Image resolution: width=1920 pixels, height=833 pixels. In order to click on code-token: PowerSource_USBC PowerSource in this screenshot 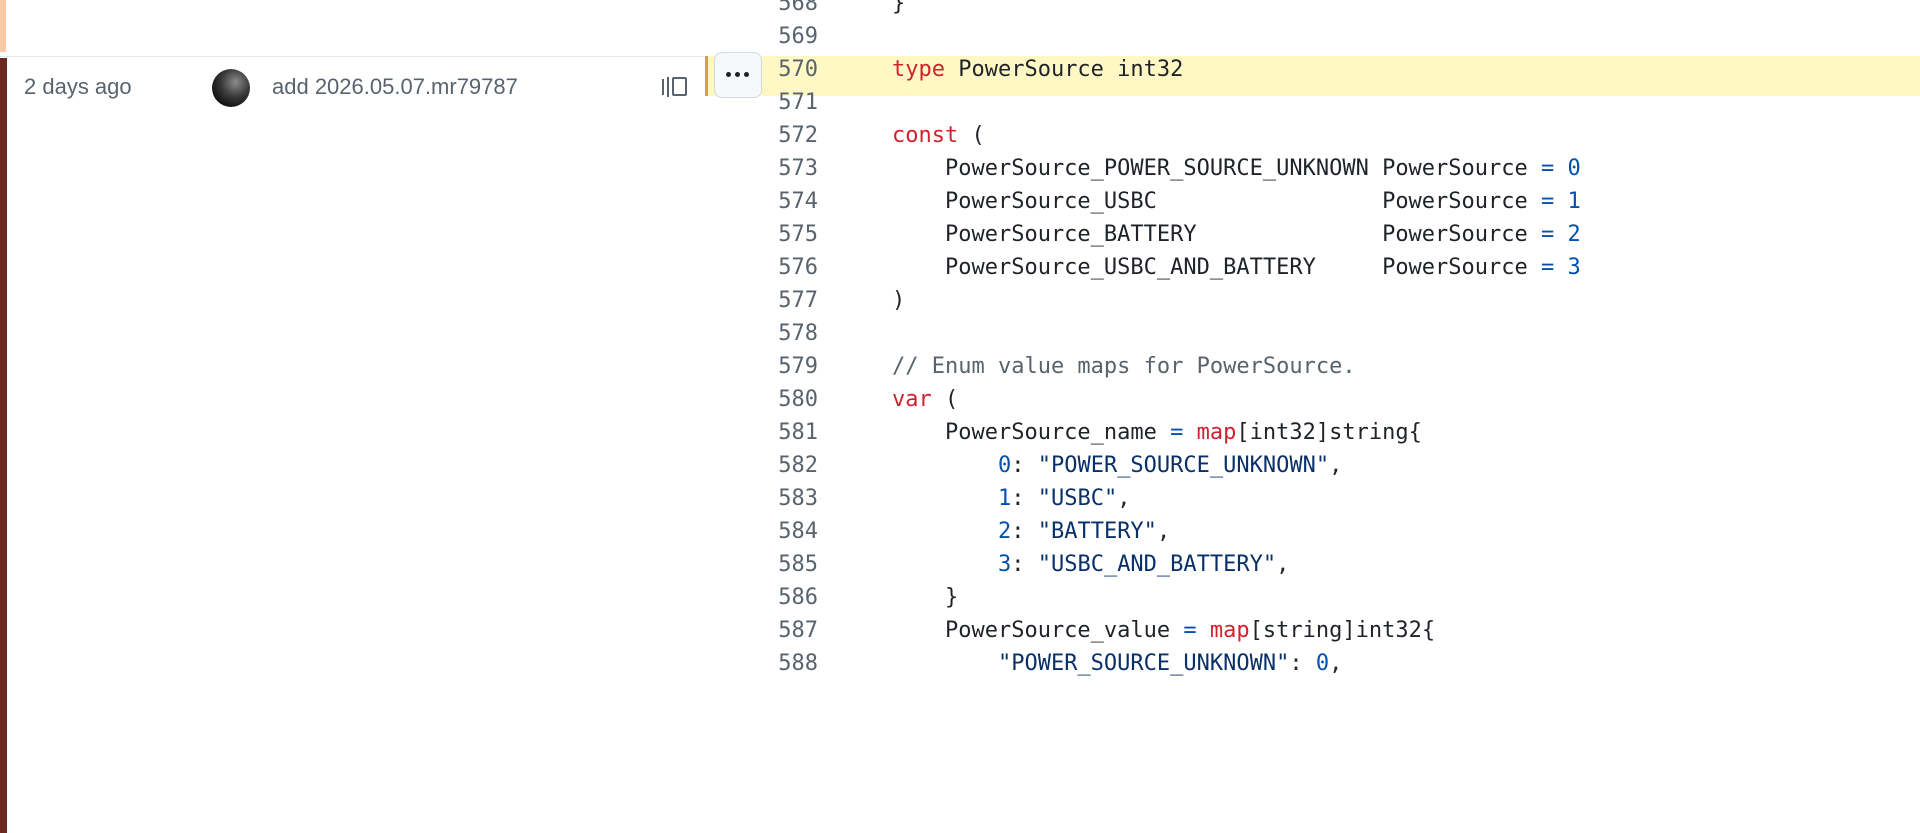, I will do `click(1217, 201)`.